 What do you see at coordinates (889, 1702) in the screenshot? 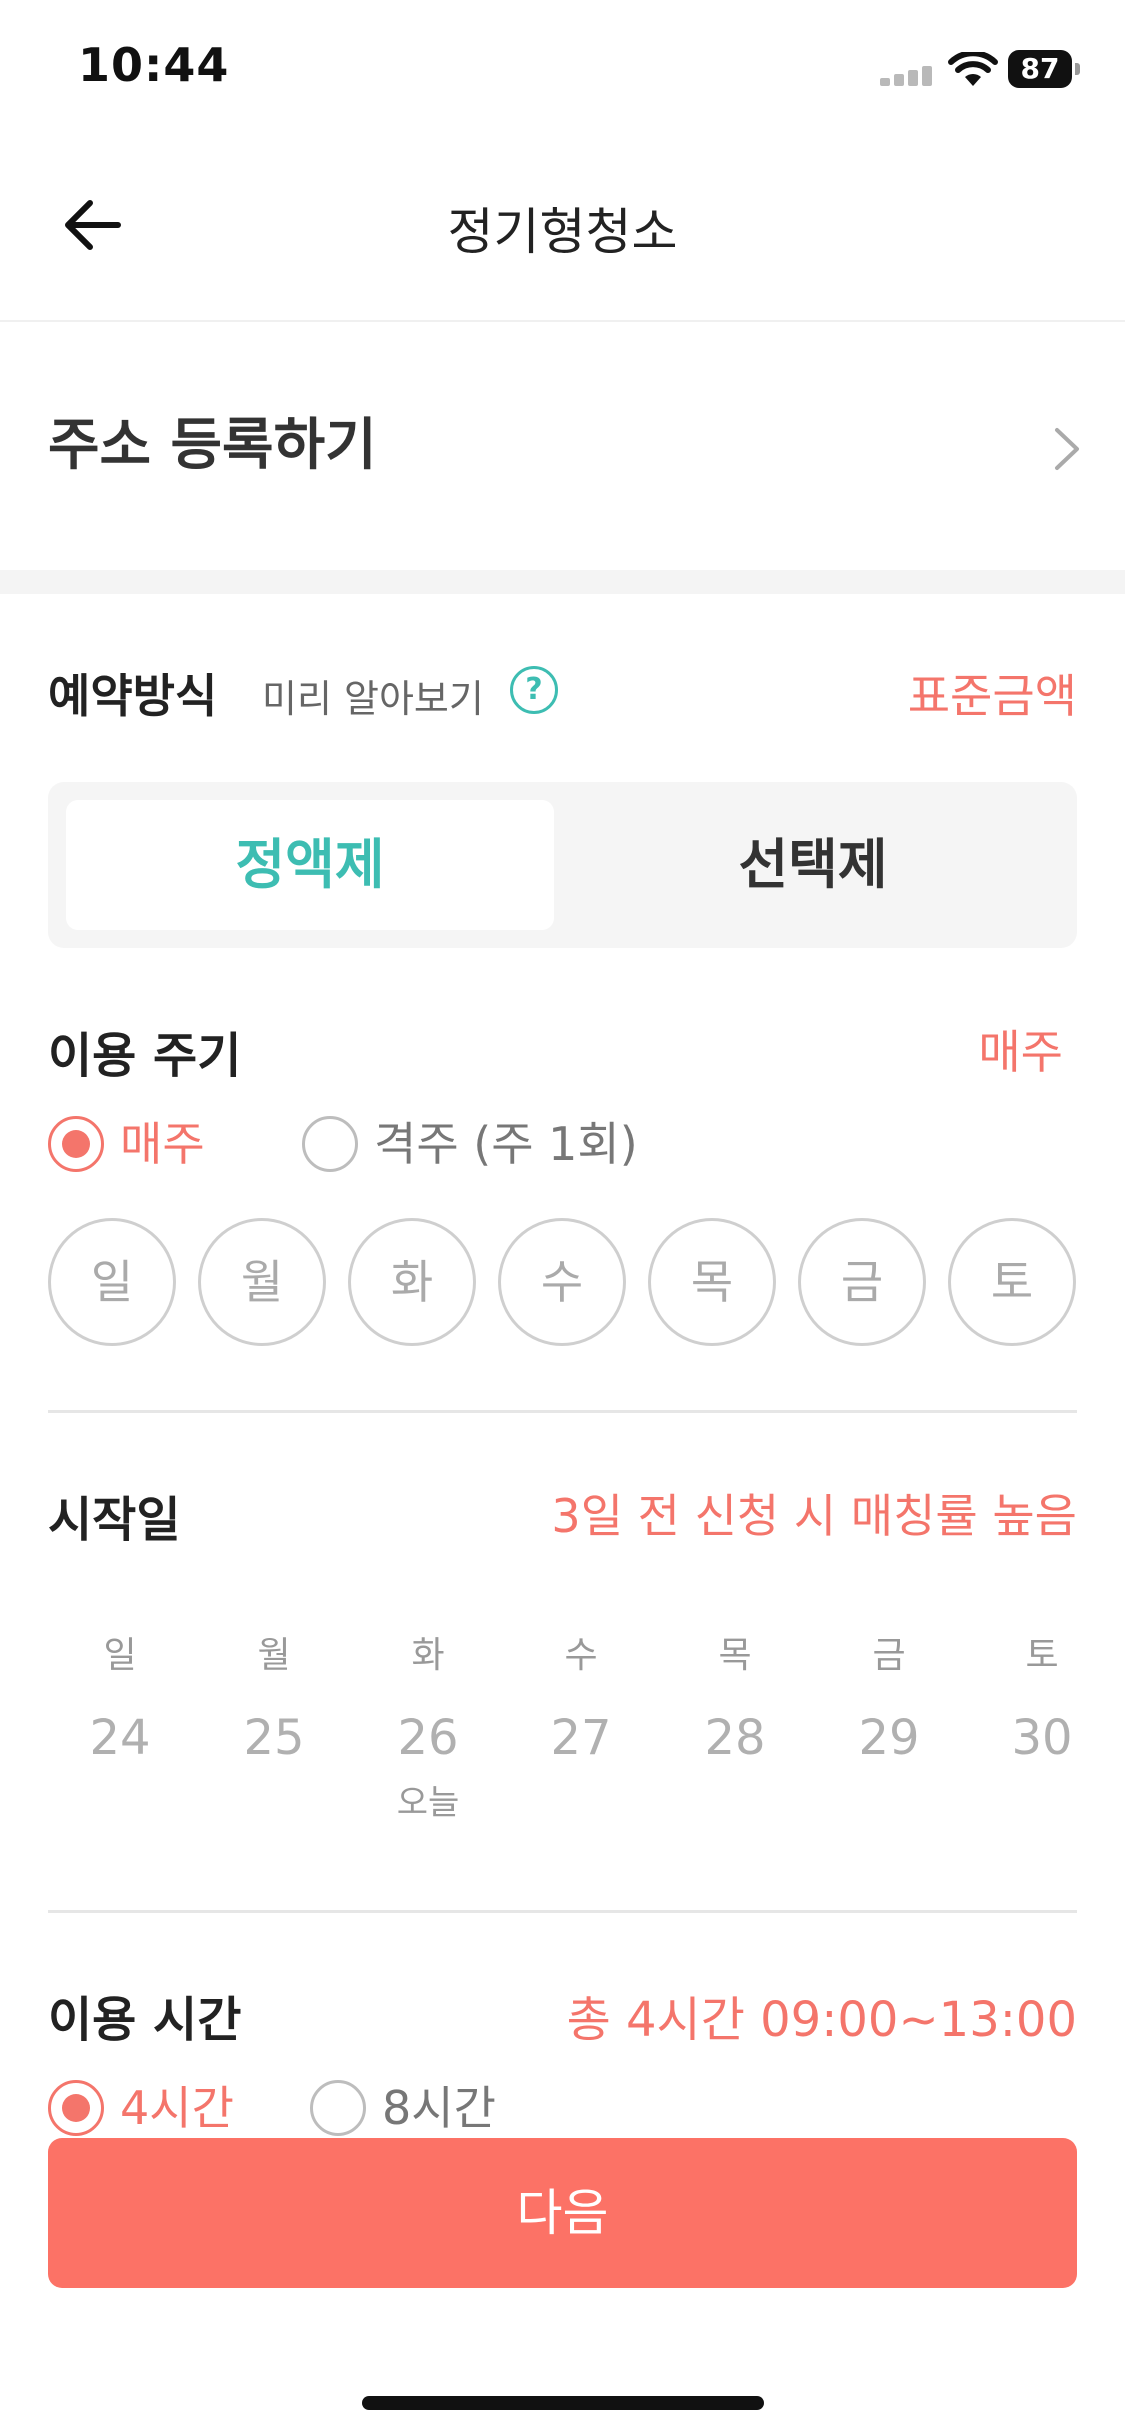
I see `calendar-day: 금 29` at bounding box center [889, 1702].